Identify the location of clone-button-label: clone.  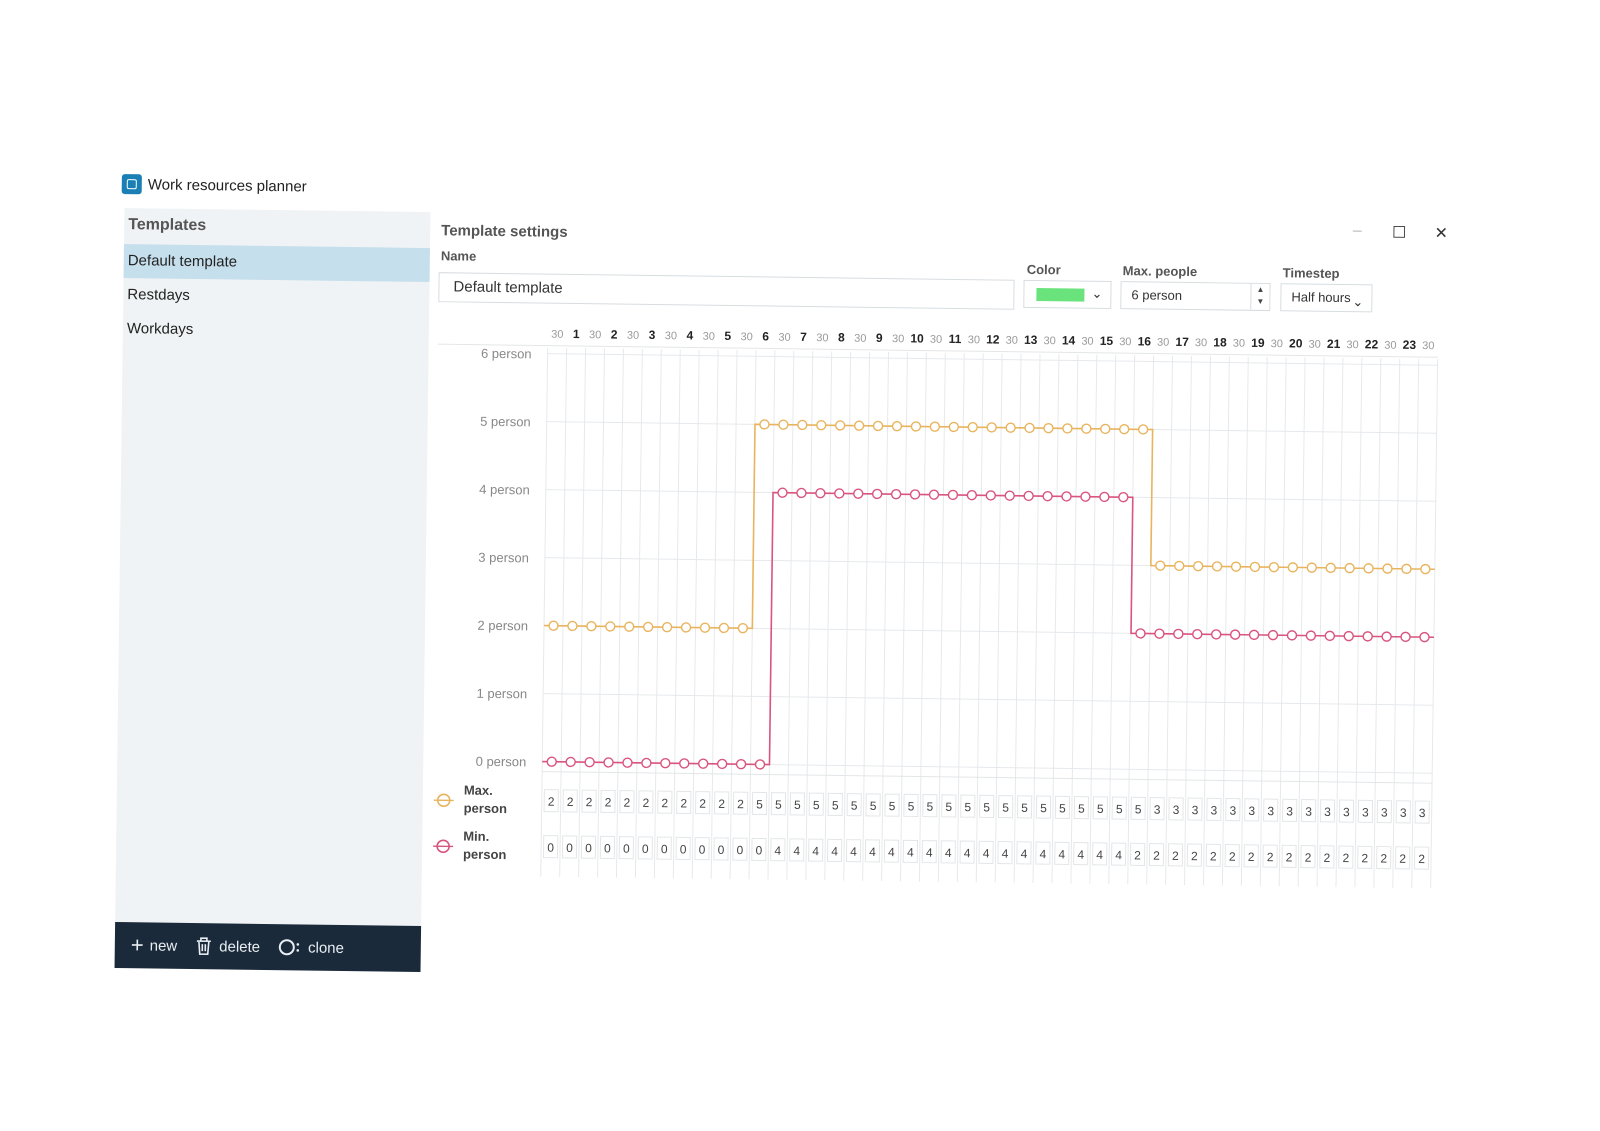
(326, 948).